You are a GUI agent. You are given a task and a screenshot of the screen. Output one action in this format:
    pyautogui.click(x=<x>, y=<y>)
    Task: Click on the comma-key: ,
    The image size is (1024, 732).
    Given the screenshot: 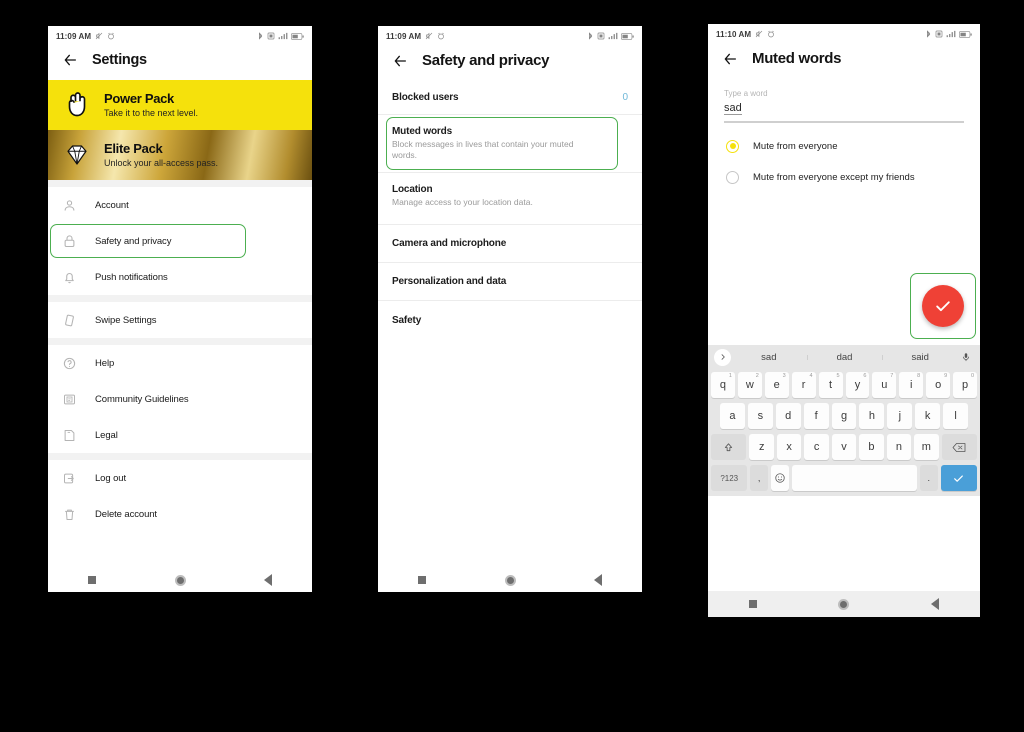 What is the action you would take?
    pyautogui.click(x=759, y=478)
    